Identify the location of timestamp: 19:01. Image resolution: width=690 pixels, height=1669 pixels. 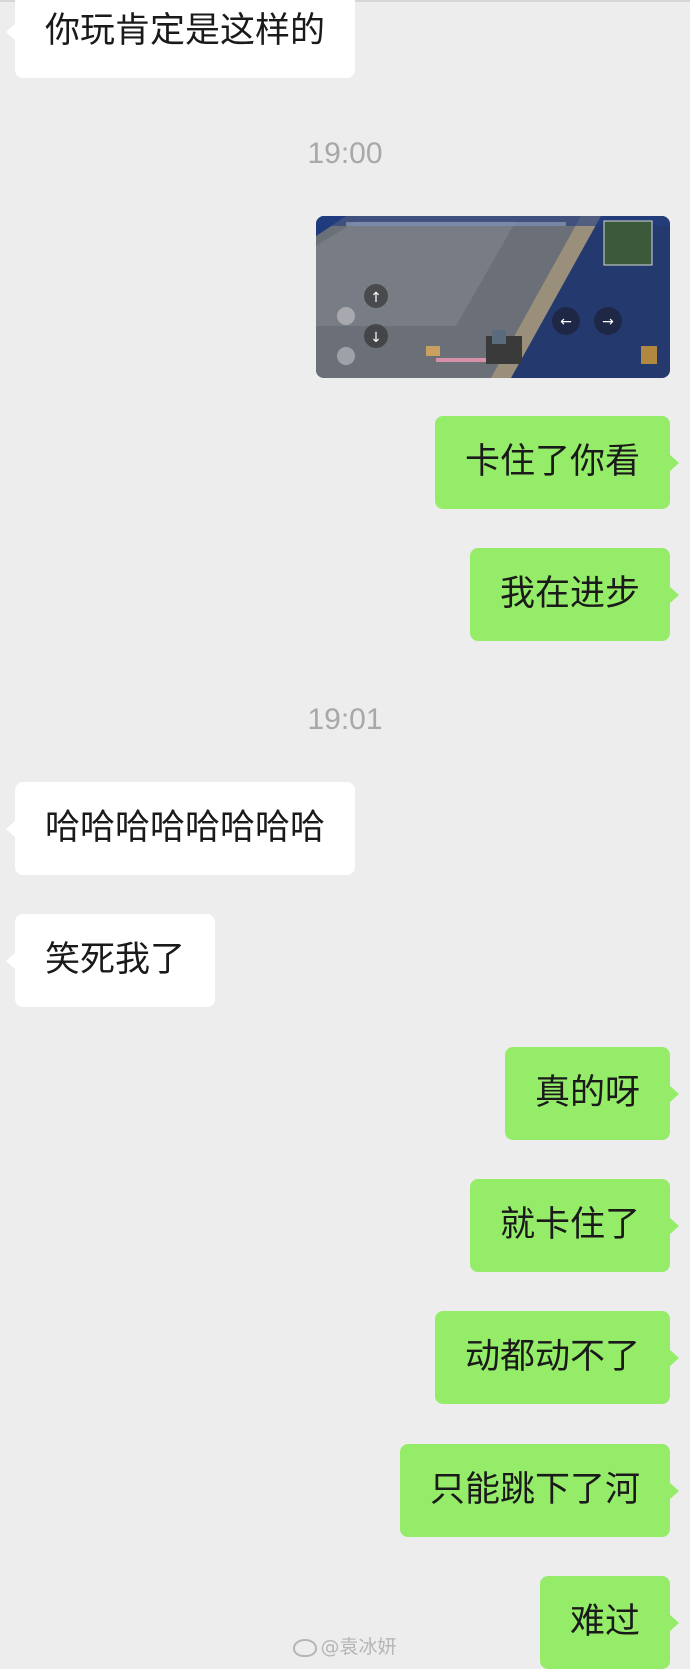
(345, 719).